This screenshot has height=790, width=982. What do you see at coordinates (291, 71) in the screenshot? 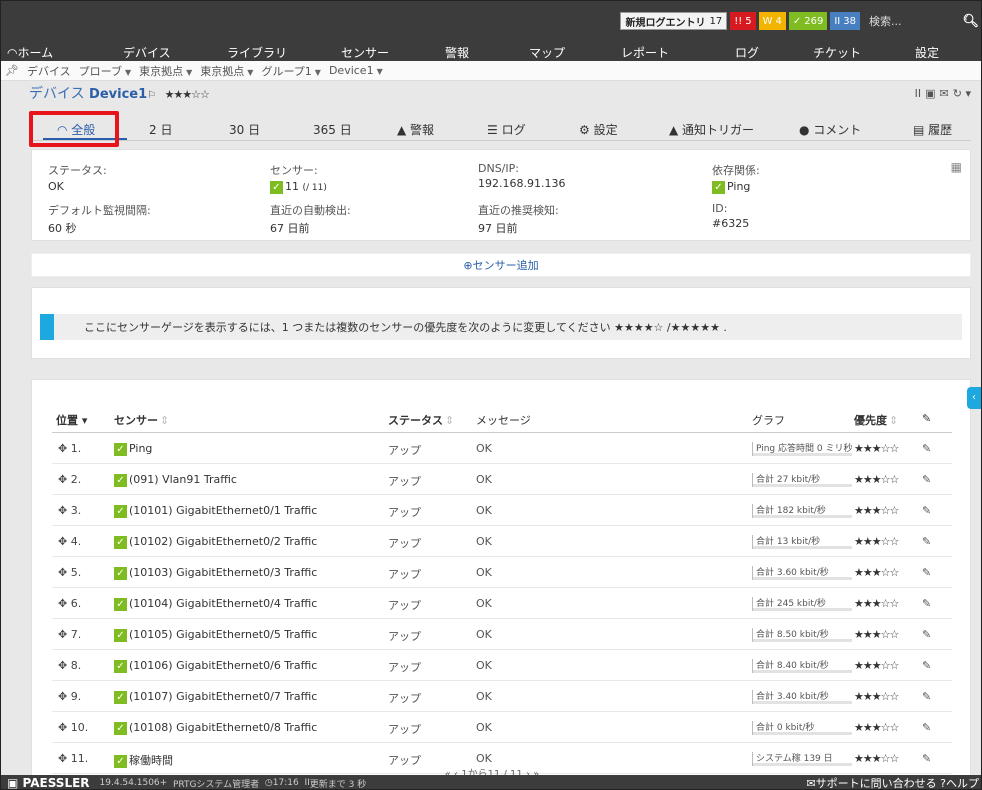
I see `breadcrumb-group: グループ1 ▼` at bounding box center [291, 71].